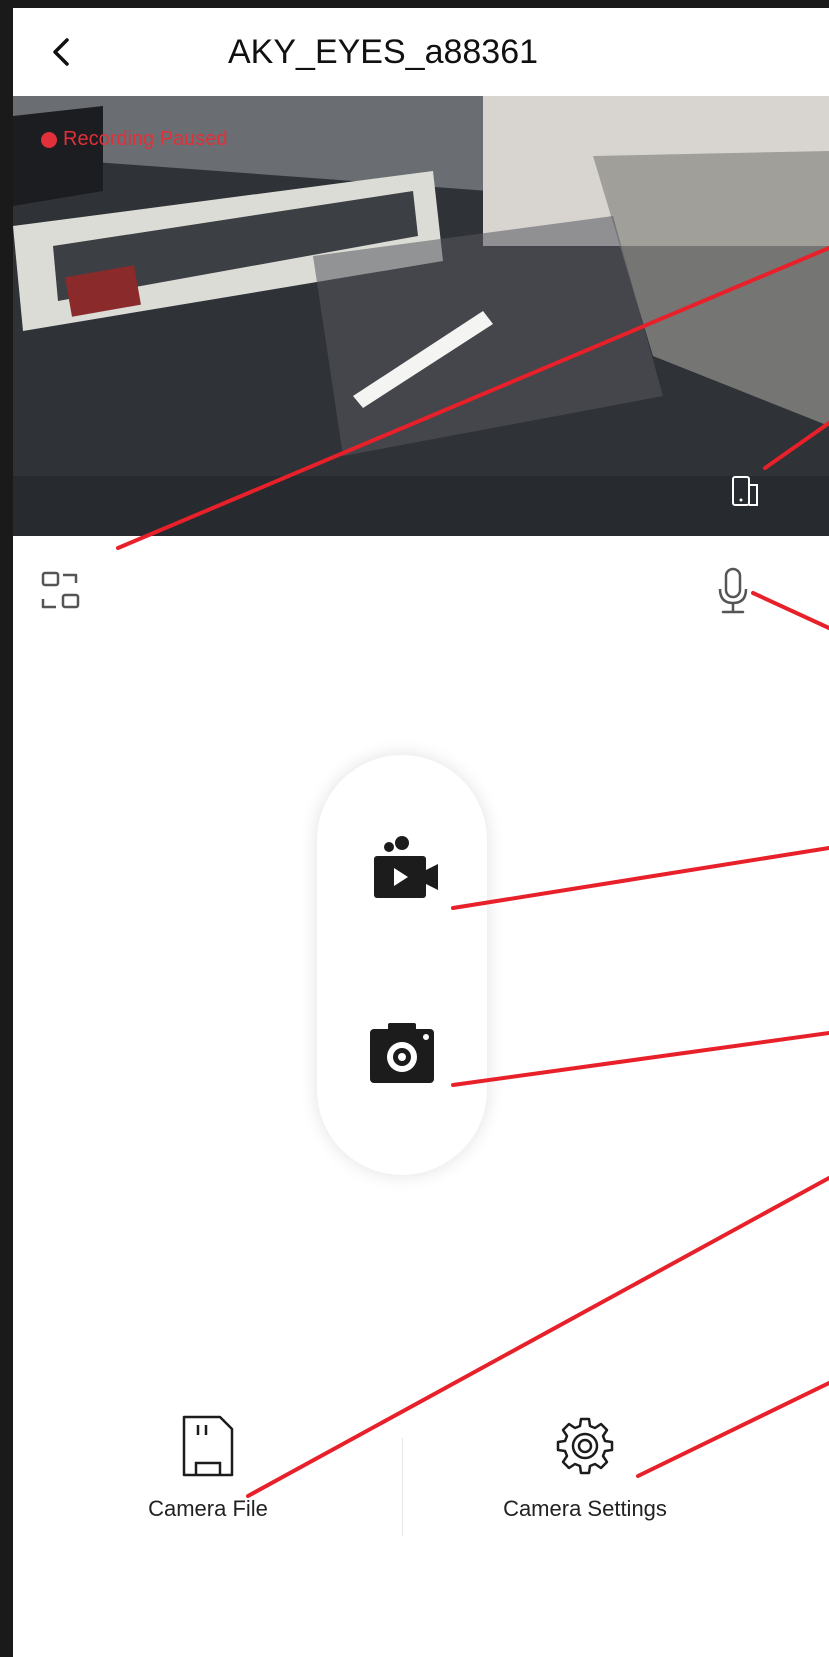  I want to click on bottom-nav-label: Camera File, so click(208, 1508).